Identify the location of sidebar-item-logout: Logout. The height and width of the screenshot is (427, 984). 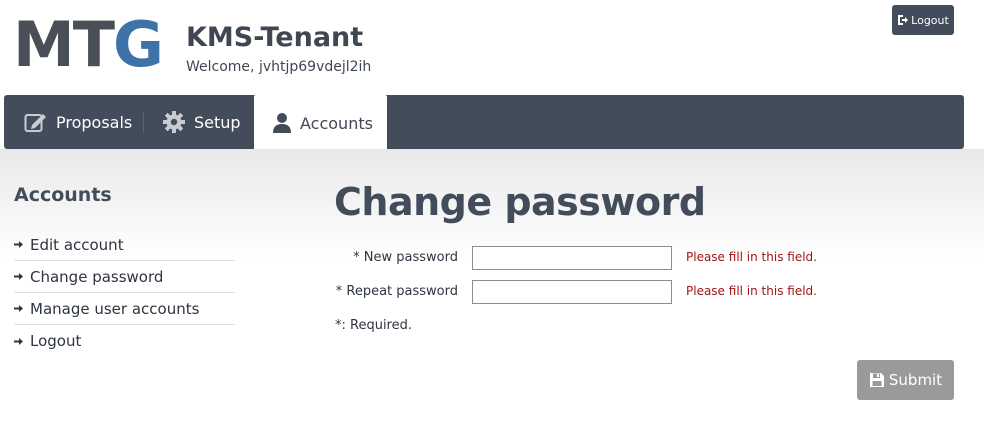
(124, 341).